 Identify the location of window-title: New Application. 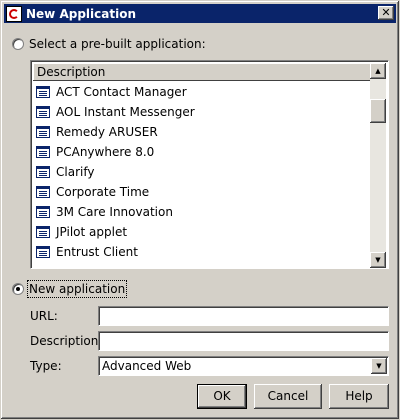
(81, 14).